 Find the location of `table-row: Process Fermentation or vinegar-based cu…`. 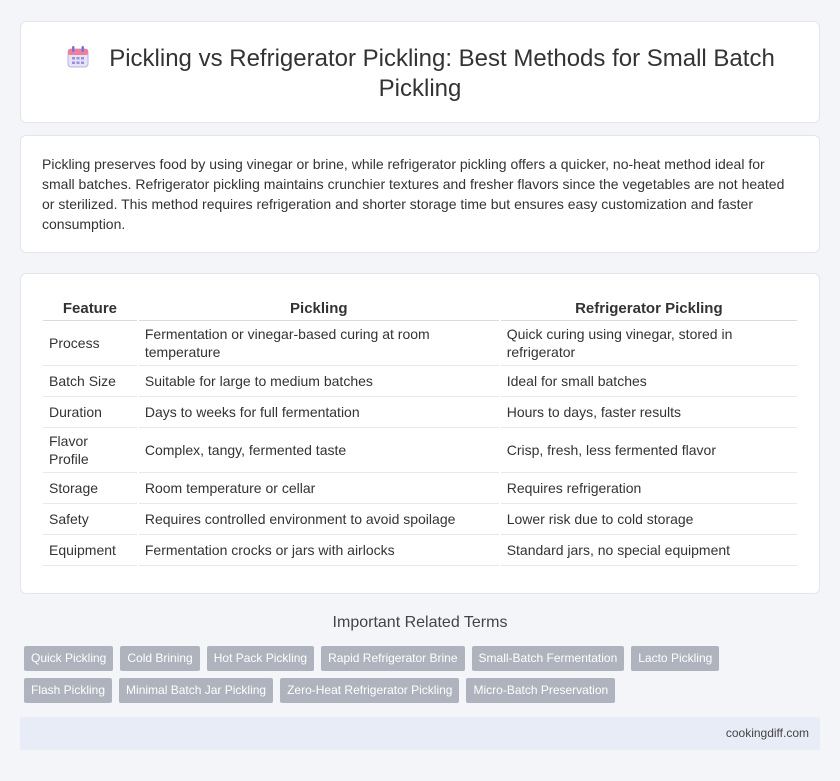

table-row: Process Fermentation or vinegar-based cu… is located at coordinates (420, 343).